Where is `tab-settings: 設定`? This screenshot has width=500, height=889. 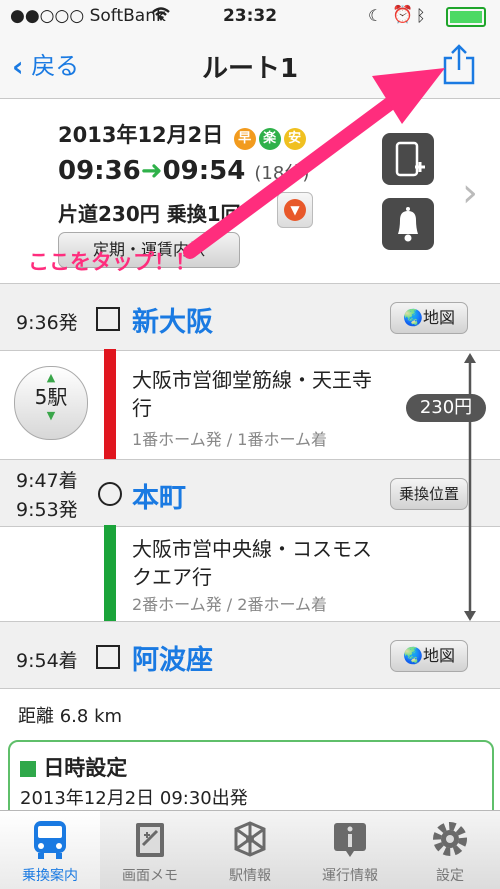
tab-settings: 設定 is located at coordinates (450, 850).